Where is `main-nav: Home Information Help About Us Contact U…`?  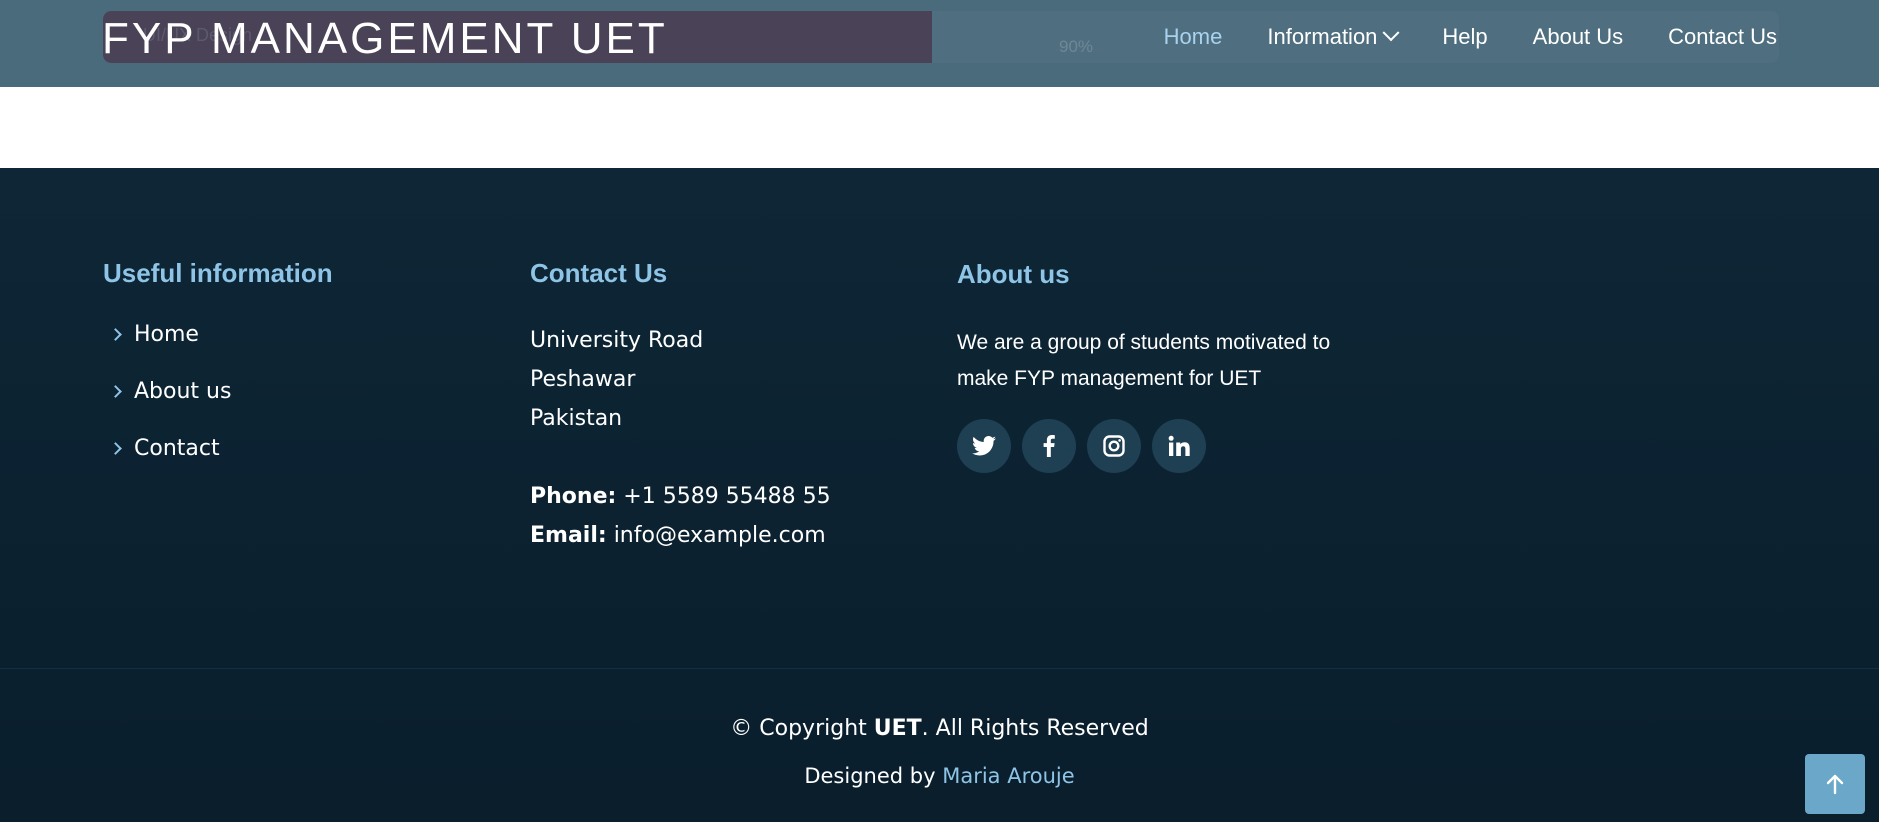
main-nav: Home Information Help About Us Contact U… is located at coordinates (1470, 37).